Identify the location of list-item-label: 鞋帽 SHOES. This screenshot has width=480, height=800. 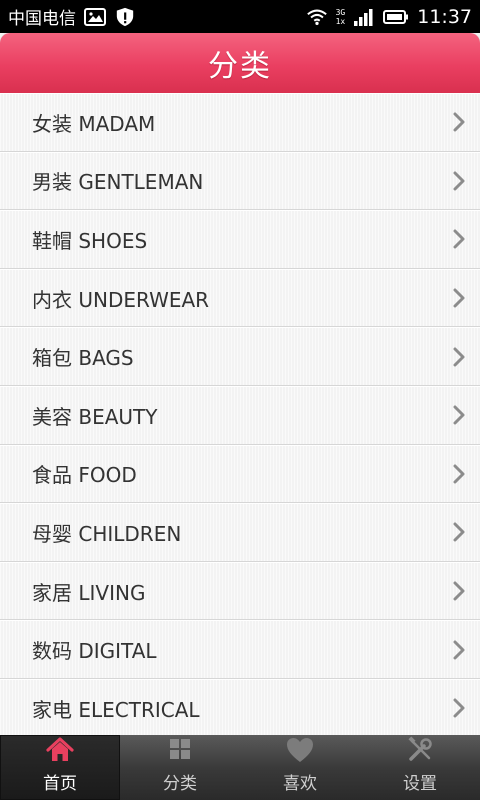
(90, 240).